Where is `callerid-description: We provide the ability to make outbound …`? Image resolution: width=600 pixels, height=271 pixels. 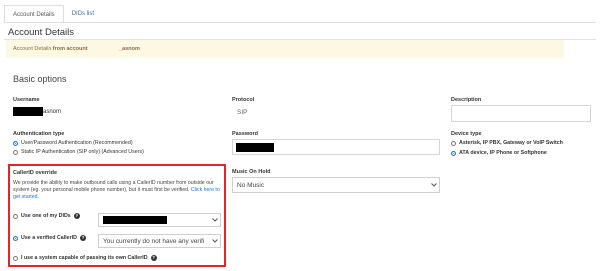
callerid-description: We provide the ability to make outbound … is located at coordinates (118, 190).